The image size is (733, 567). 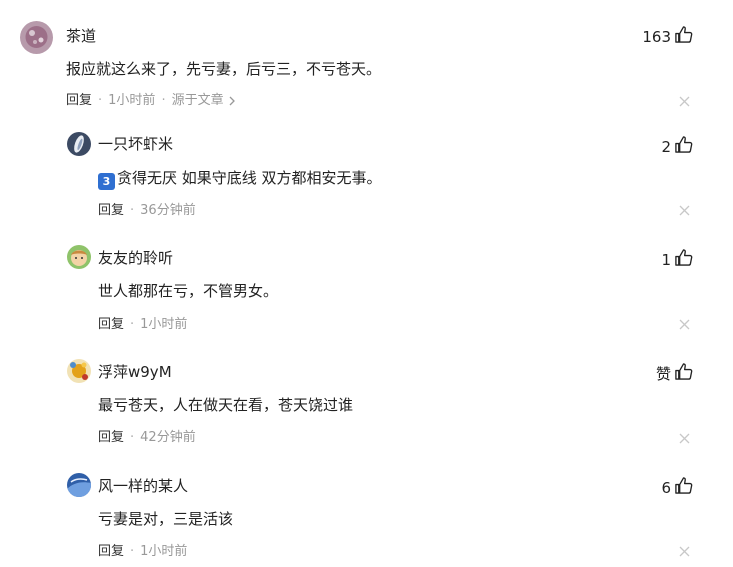 What do you see at coordinates (168, 437) in the screenshot?
I see `timestamp: 42分钟前` at bounding box center [168, 437].